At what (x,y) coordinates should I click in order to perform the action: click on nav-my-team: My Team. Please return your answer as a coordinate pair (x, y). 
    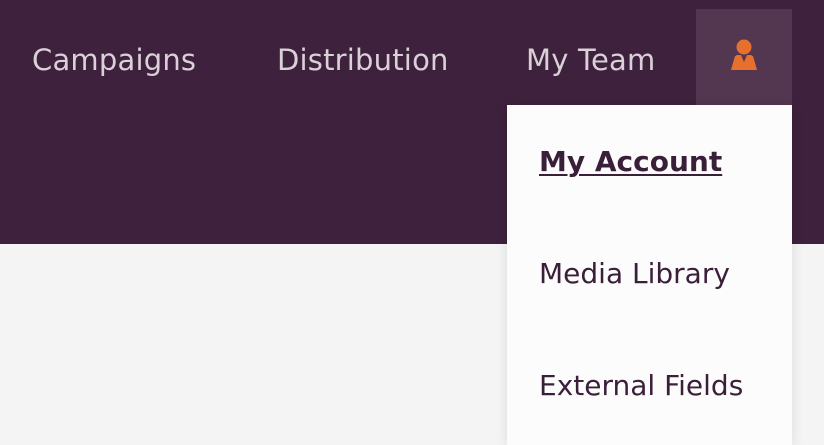
    Looking at the image, I should click on (590, 60).